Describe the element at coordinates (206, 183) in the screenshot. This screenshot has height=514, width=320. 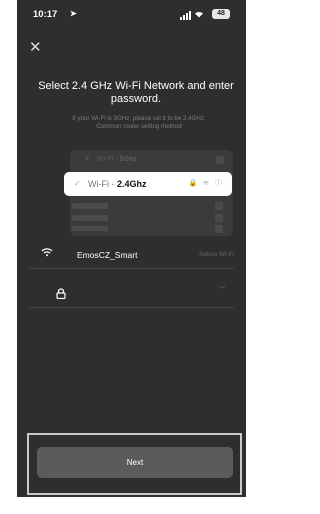
I see `lock-wifi-info-icons: 🔒 ≋ ⓘ` at that location.